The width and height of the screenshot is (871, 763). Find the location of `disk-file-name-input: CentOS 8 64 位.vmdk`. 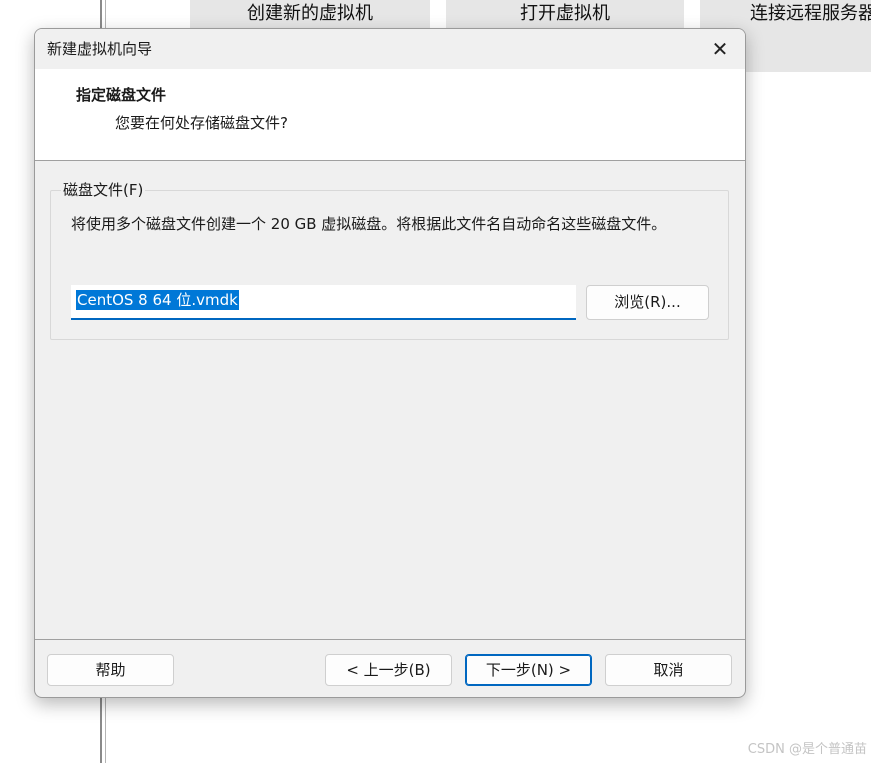

disk-file-name-input: CentOS 8 64 位.vmdk is located at coordinates (323, 302).